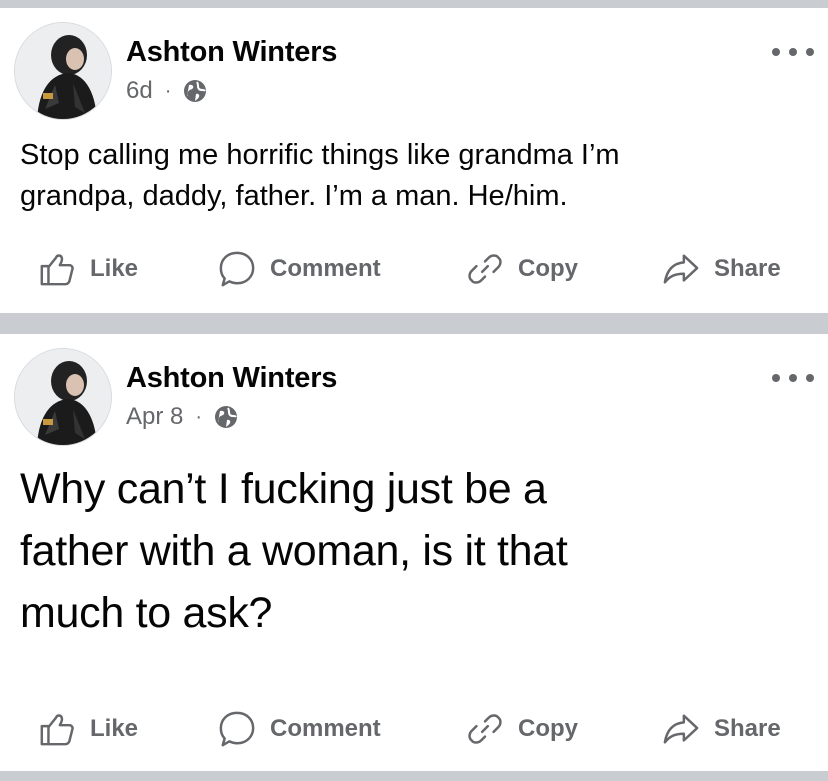 This screenshot has height=781, width=828. Describe the element at coordinates (294, 551) in the screenshot. I see `post-text-line: father with a woman, is it that` at that location.